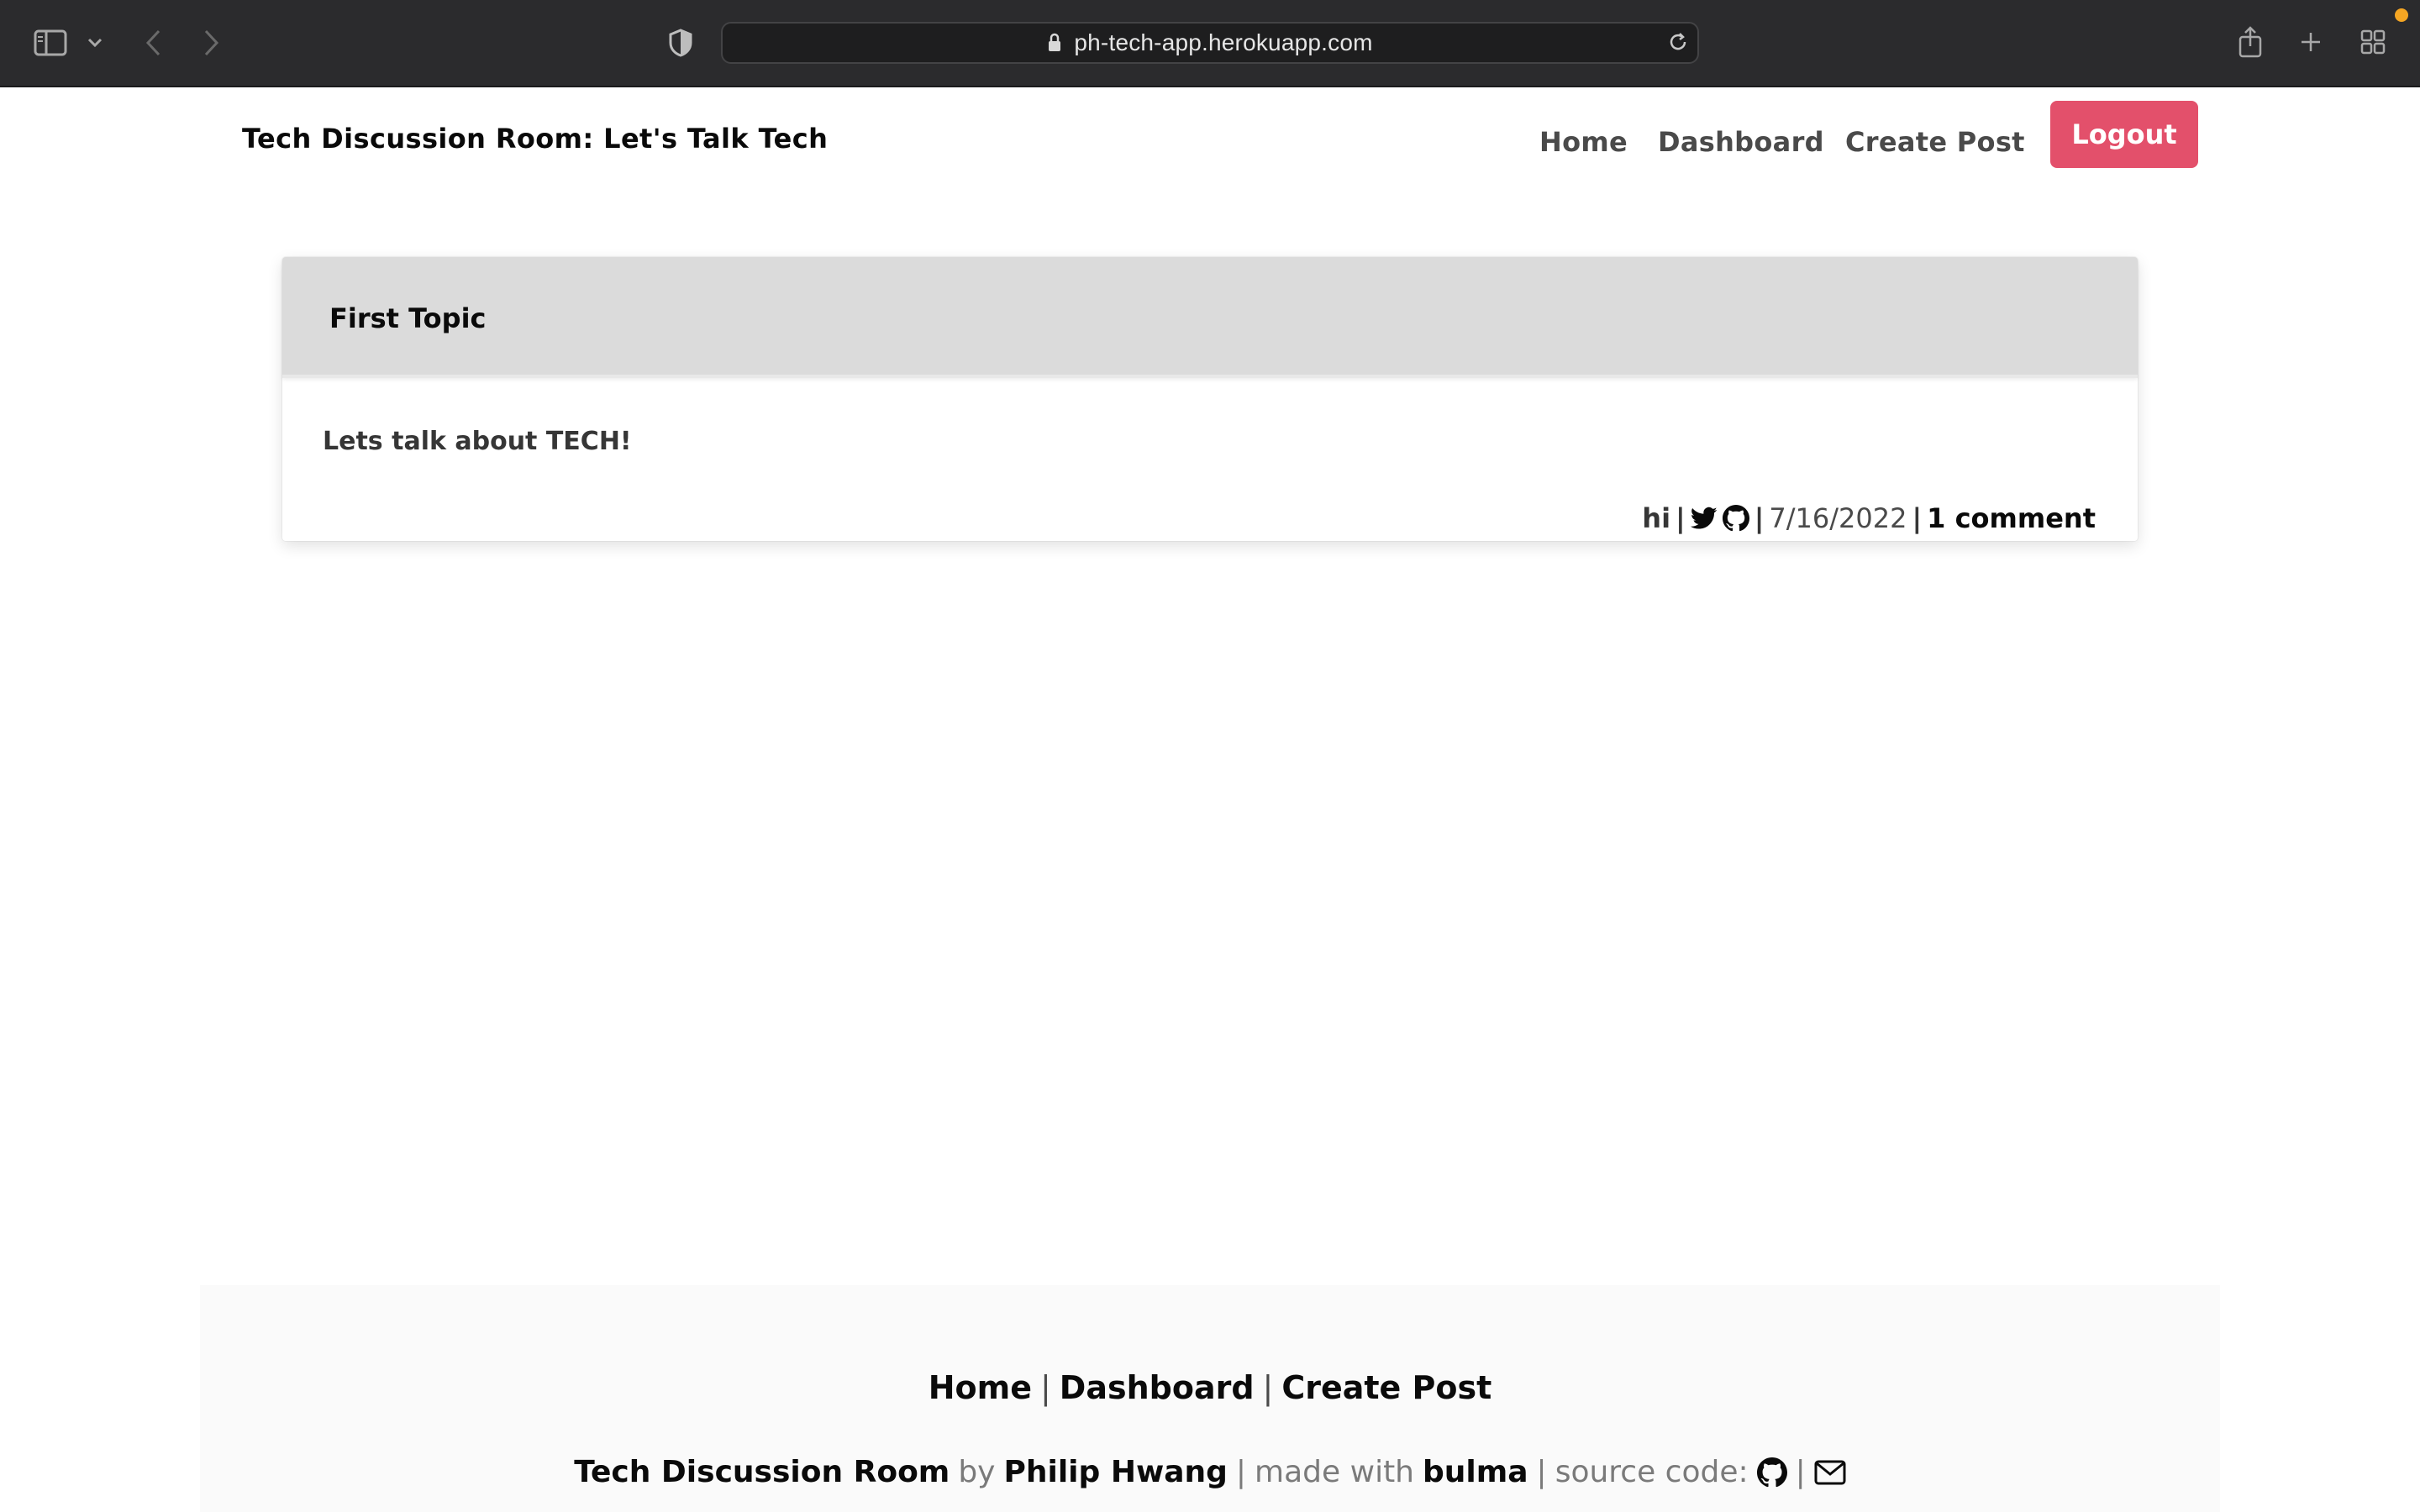  What do you see at coordinates (1334, 1472) in the screenshot?
I see `footer-made-with-text: made with` at bounding box center [1334, 1472].